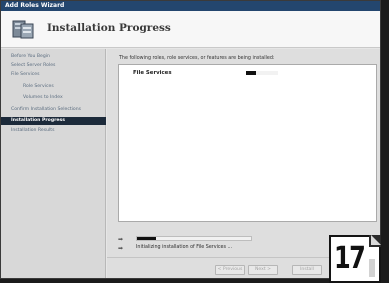 The height and width of the screenshot is (283, 389). What do you see at coordinates (190, 6) in the screenshot?
I see `title-bar: Add Roles Wizard` at bounding box center [190, 6].